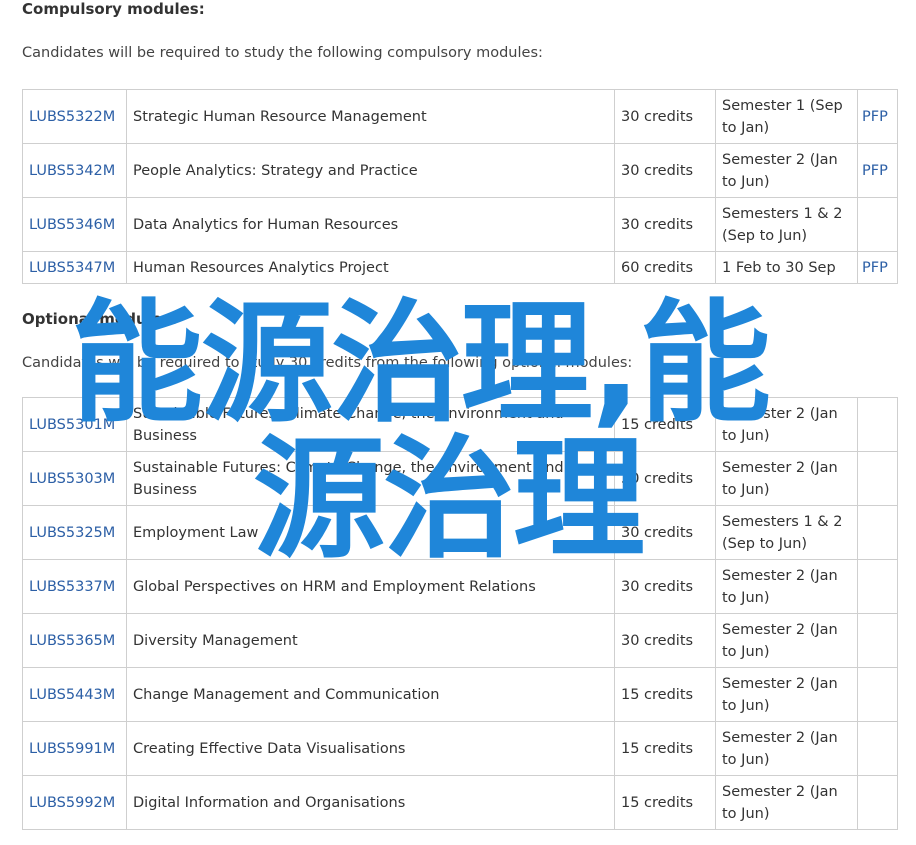 The height and width of the screenshot is (845, 916). I want to click on module-code-cell: LUBS5337M, so click(74, 586).